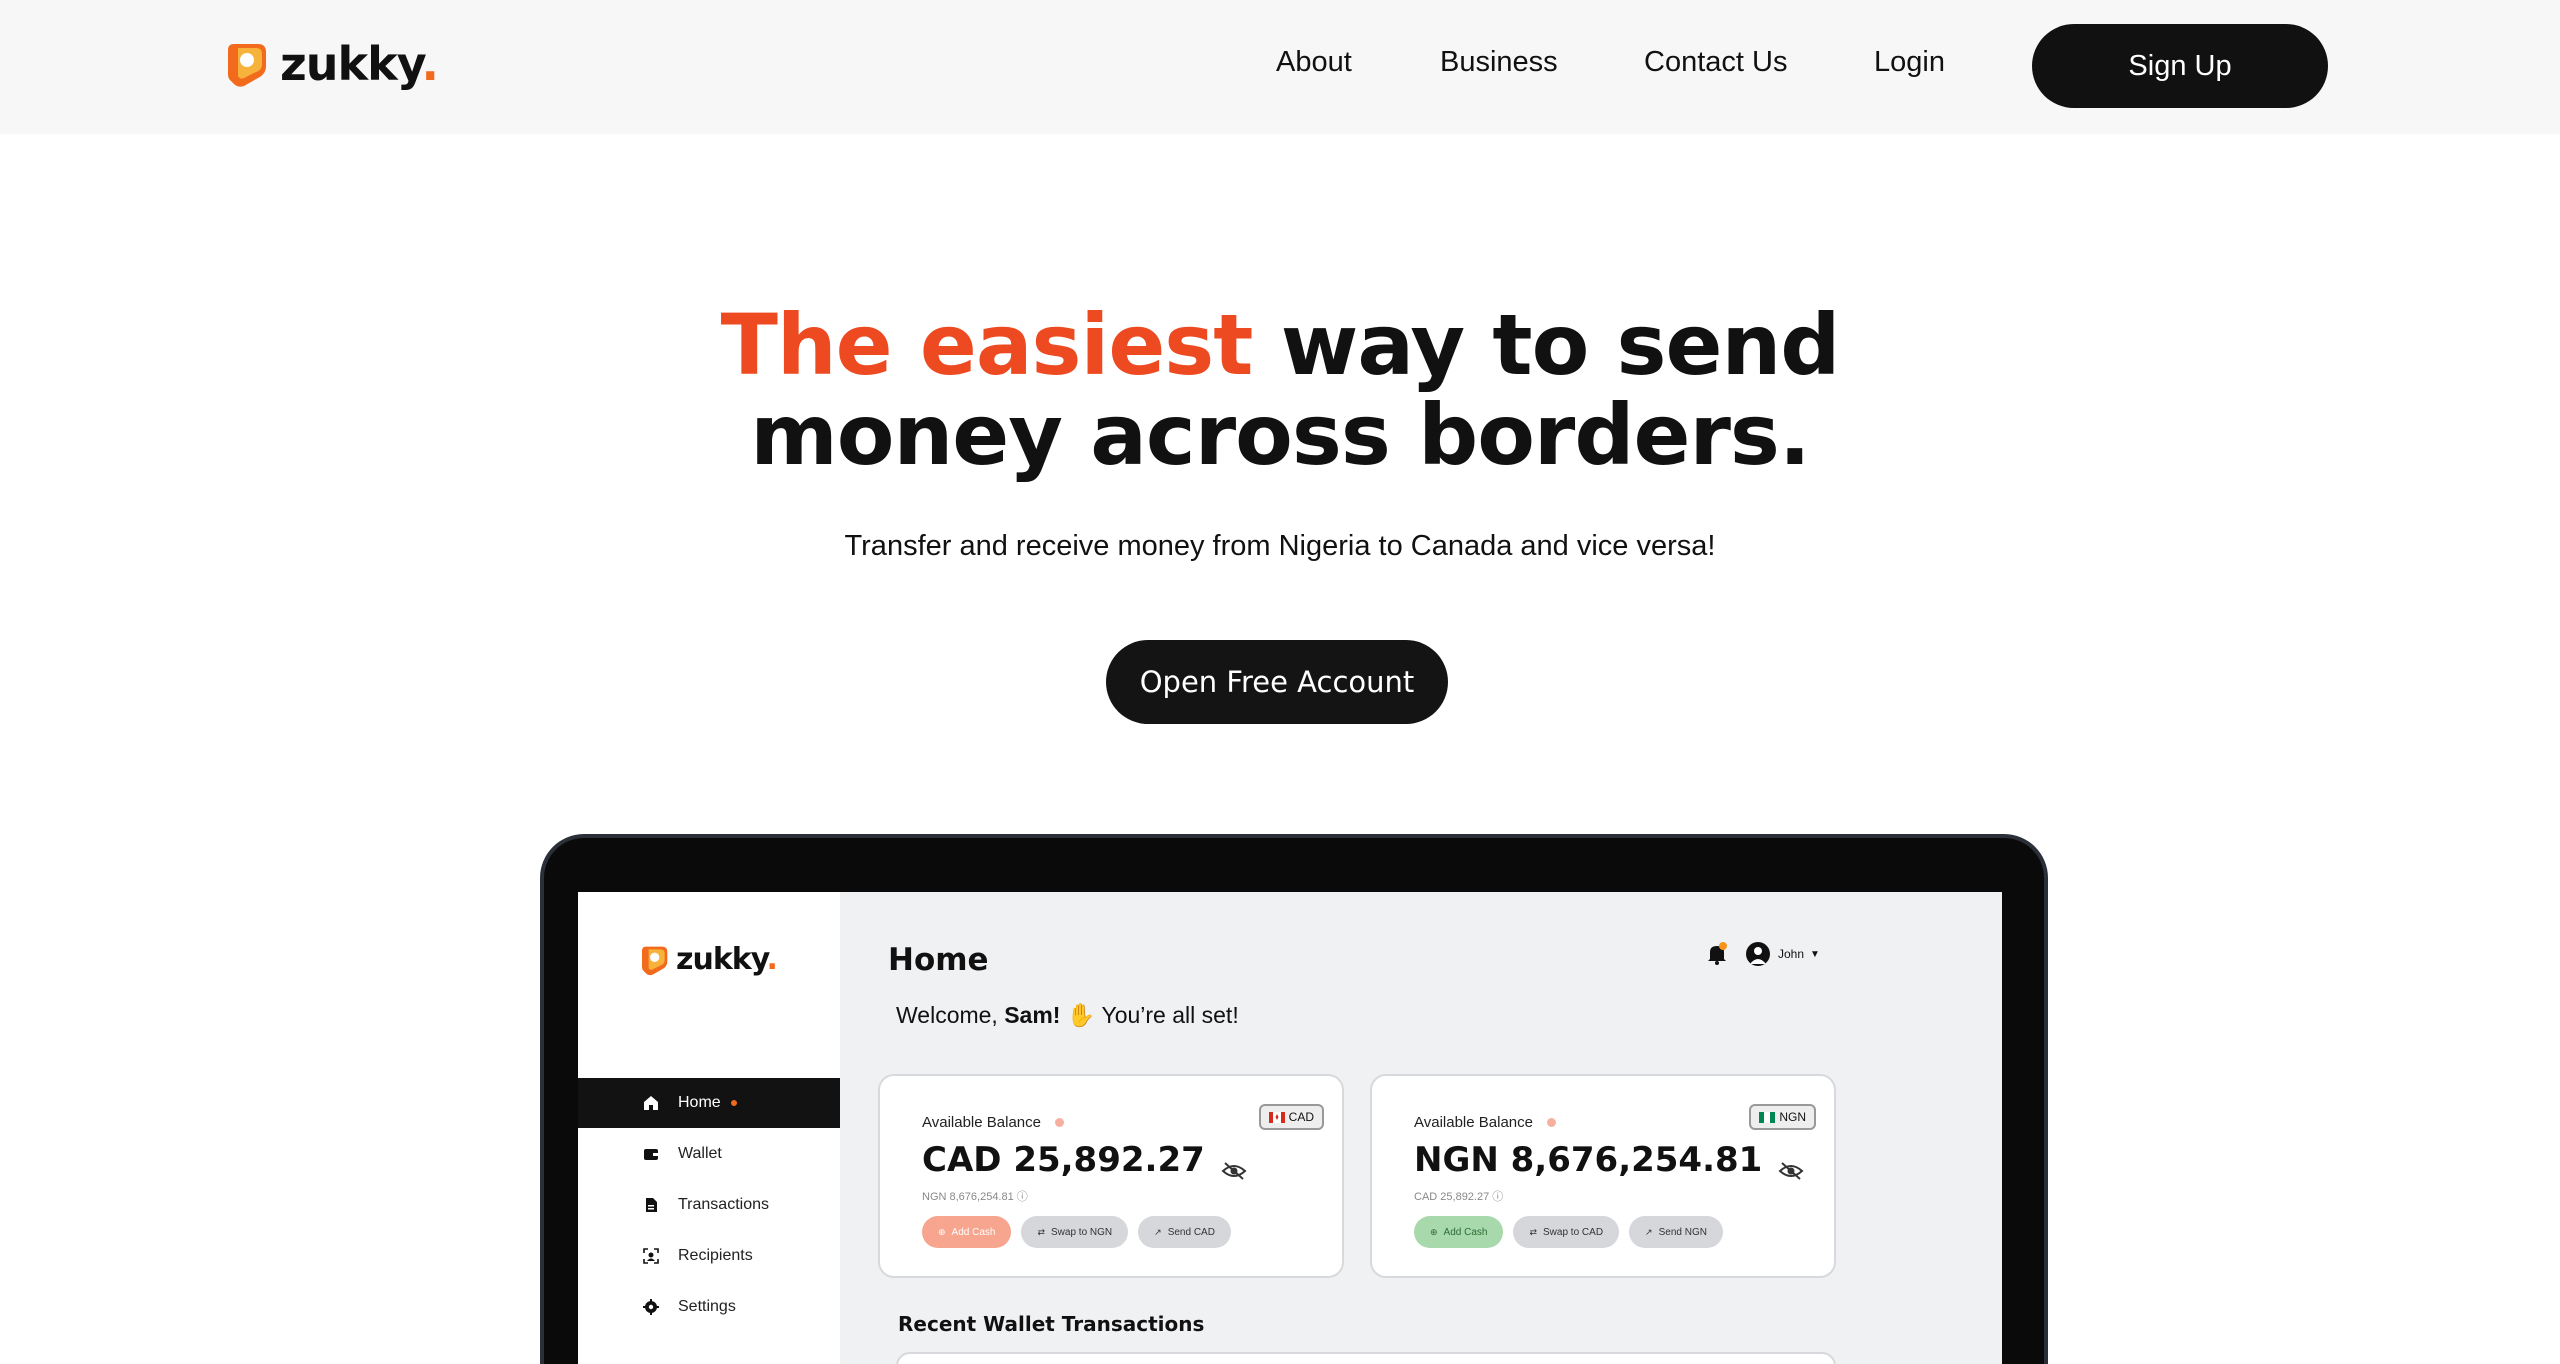  I want to click on swap-button: ⇄ Swap to CAD, so click(1566, 1232).